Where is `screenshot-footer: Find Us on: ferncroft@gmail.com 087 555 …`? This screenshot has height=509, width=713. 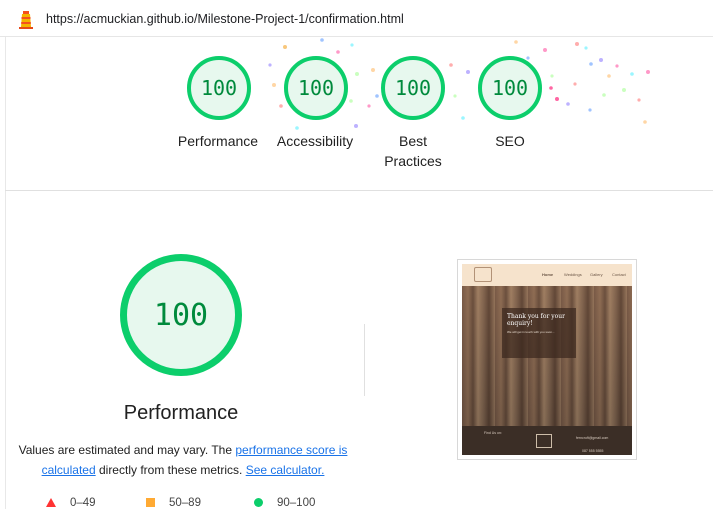 screenshot-footer: Find Us on: ferncroft@gmail.com 087 555 … is located at coordinates (547, 440).